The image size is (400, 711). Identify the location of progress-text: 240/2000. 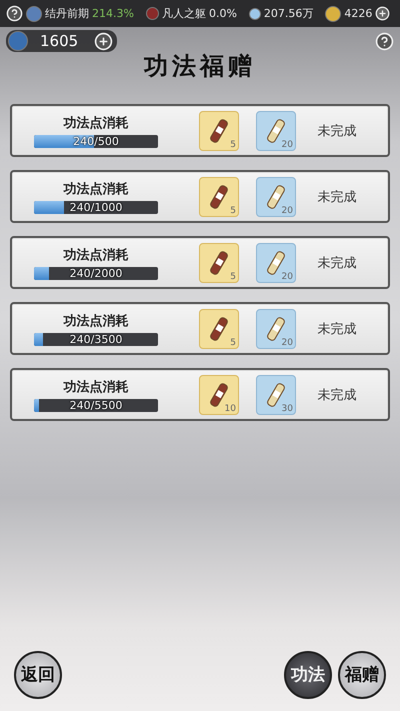
(96, 273).